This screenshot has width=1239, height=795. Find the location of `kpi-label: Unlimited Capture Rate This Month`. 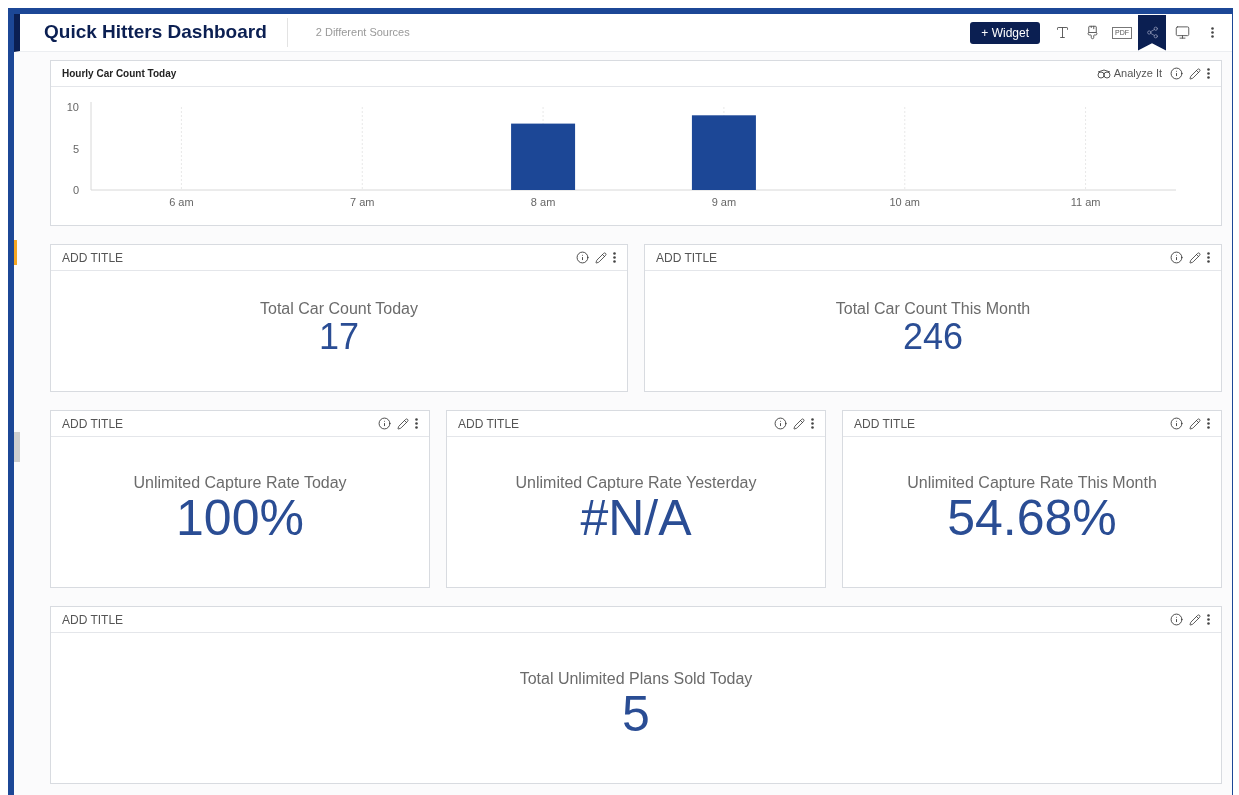

kpi-label: Unlimited Capture Rate This Month is located at coordinates (1032, 483).